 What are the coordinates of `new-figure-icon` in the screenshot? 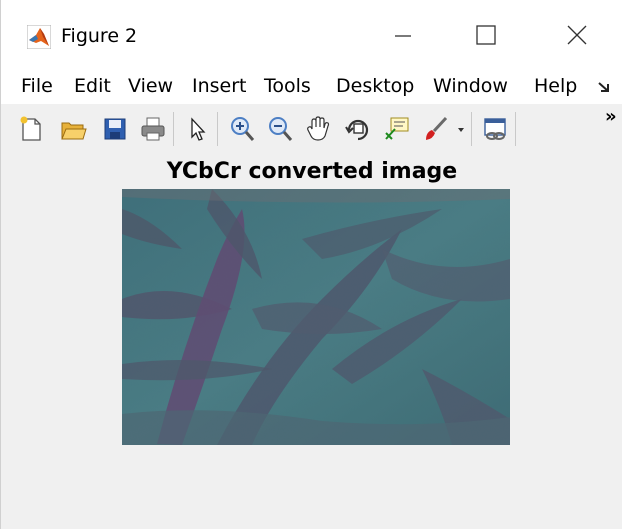 It's located at (30, 128).